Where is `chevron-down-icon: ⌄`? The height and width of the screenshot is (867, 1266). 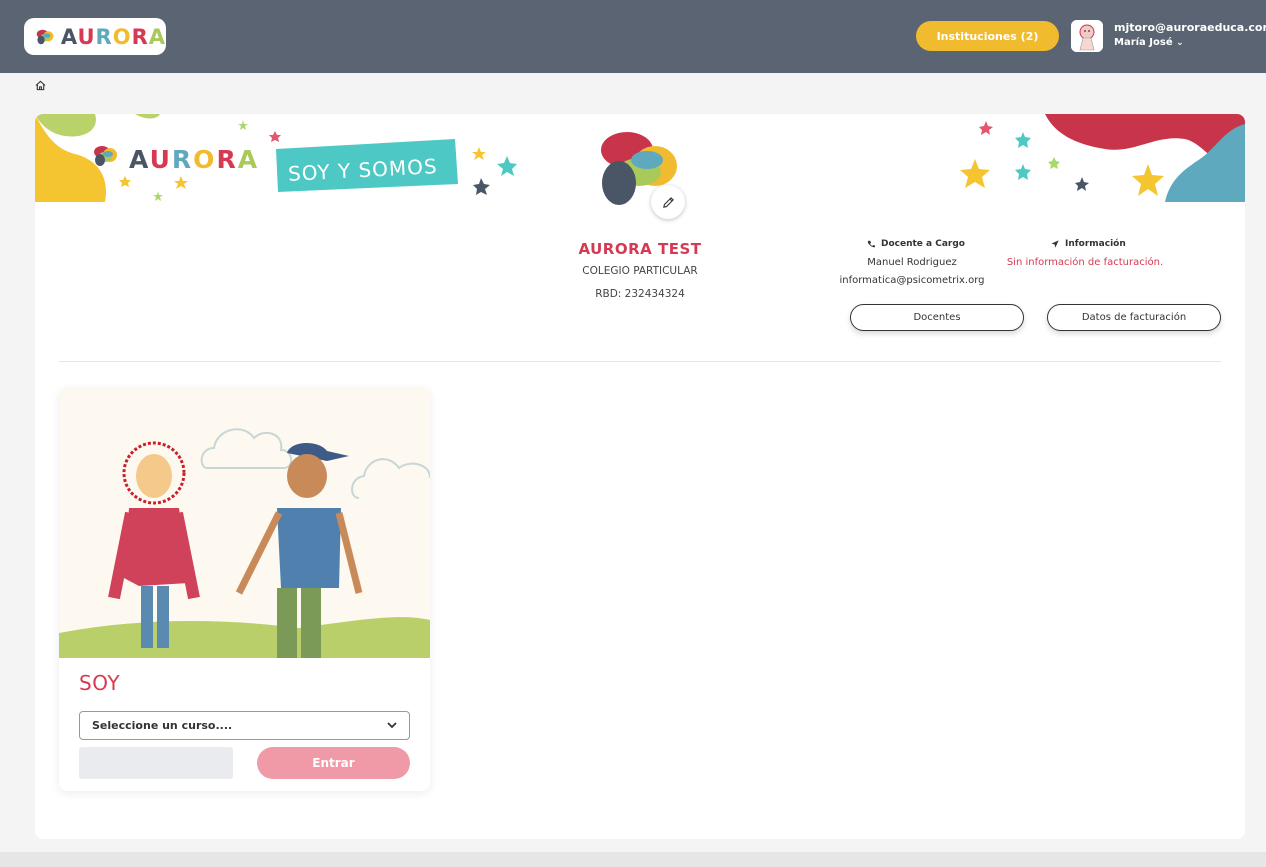
chevron-down-icon: ⌄ is located at coordinates (1180, 43).